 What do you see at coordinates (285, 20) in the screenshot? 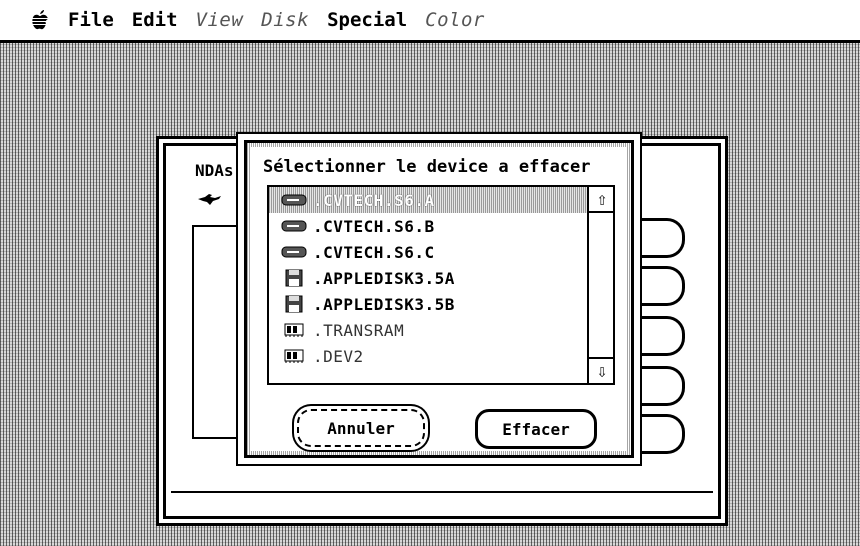
I see `menu-disk: Disk` at bounding box center [285, 20].